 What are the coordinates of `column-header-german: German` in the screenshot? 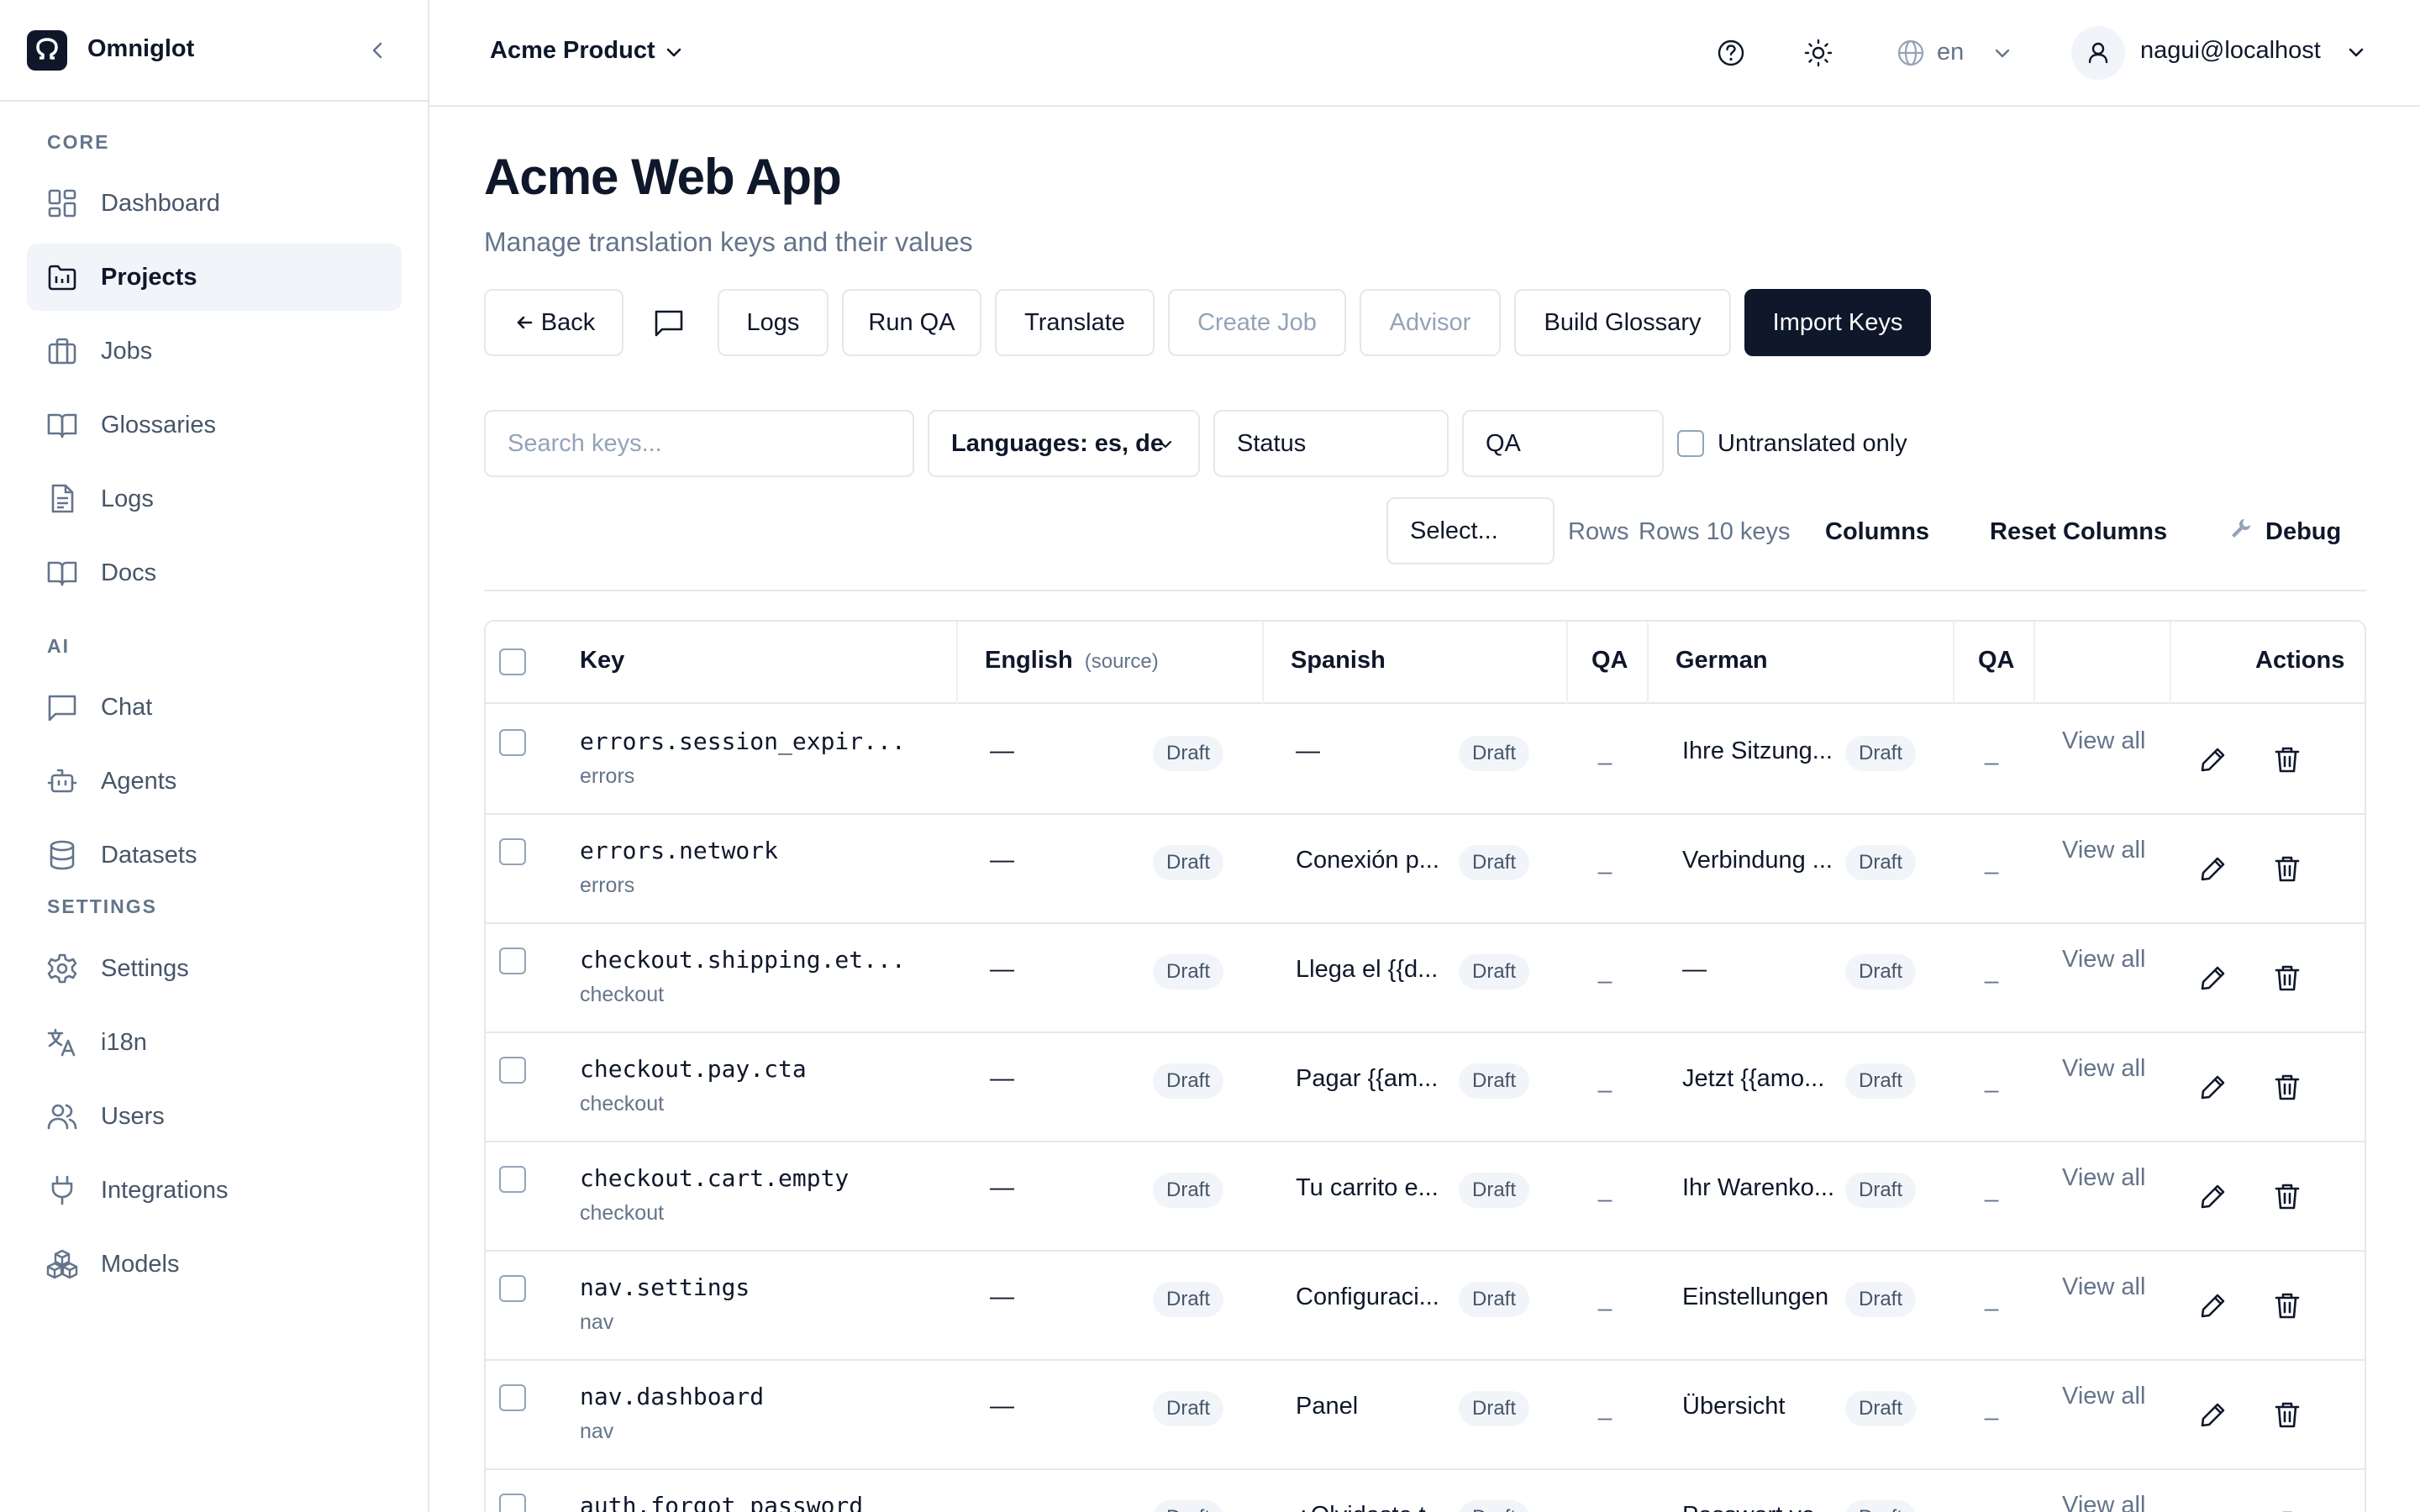 It's located at (1722, 661).